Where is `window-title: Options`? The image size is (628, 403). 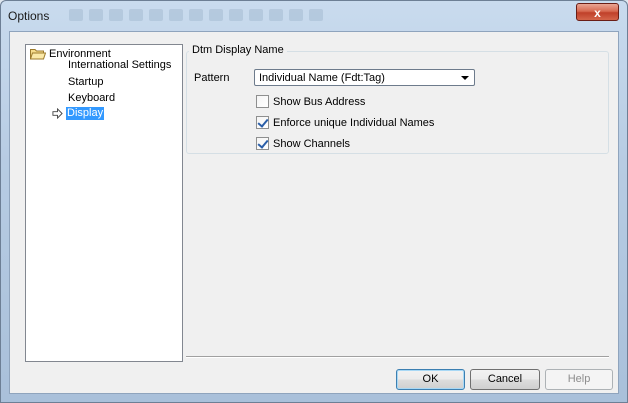 window-title: Options is located at coordinates (29, 16).